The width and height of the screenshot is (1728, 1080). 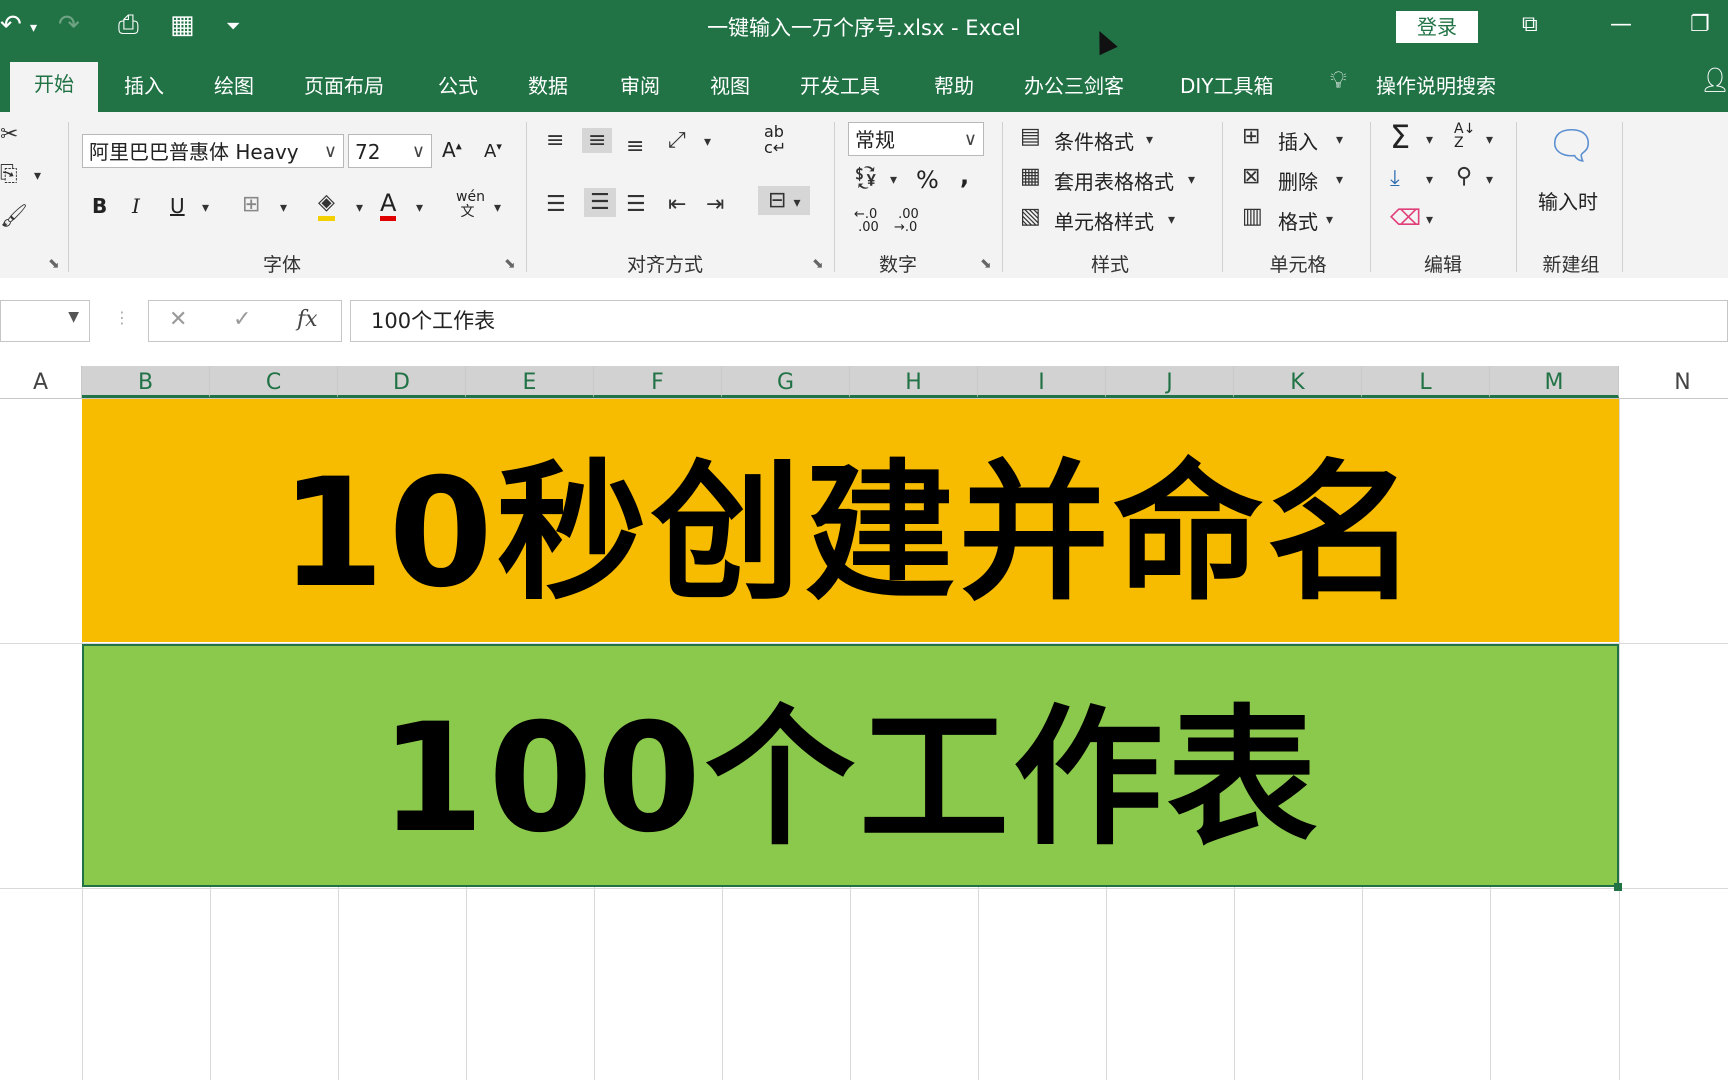 What do you see at coordinates (45, 321) in the screenshot?
I see `name-box: ▼` at bounding box center [45, 321].